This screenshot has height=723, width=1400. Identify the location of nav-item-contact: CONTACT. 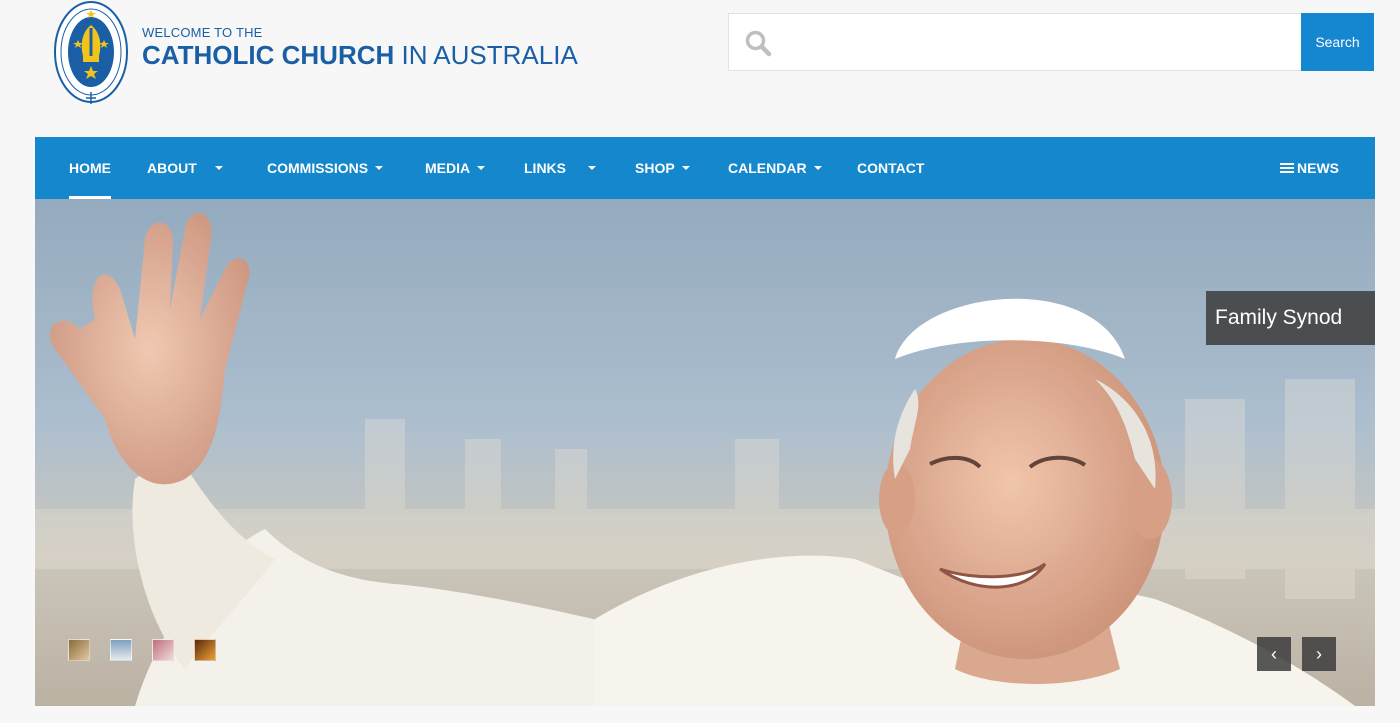
(890, 168).